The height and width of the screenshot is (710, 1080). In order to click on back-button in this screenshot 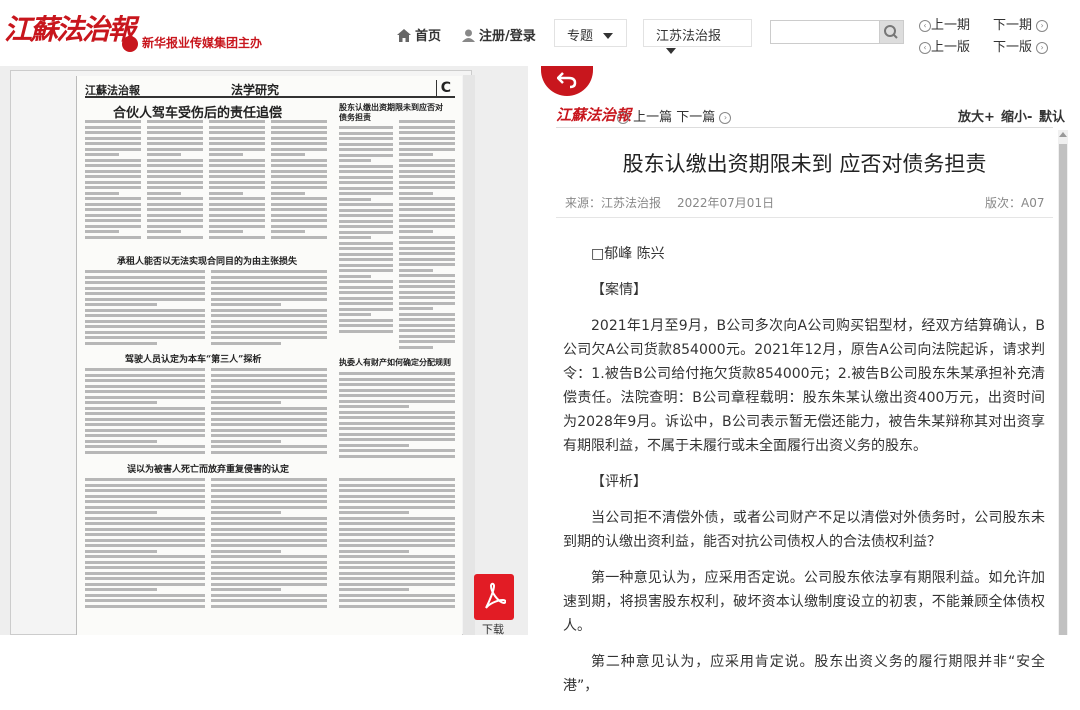, I will do `click(567, 81)`.